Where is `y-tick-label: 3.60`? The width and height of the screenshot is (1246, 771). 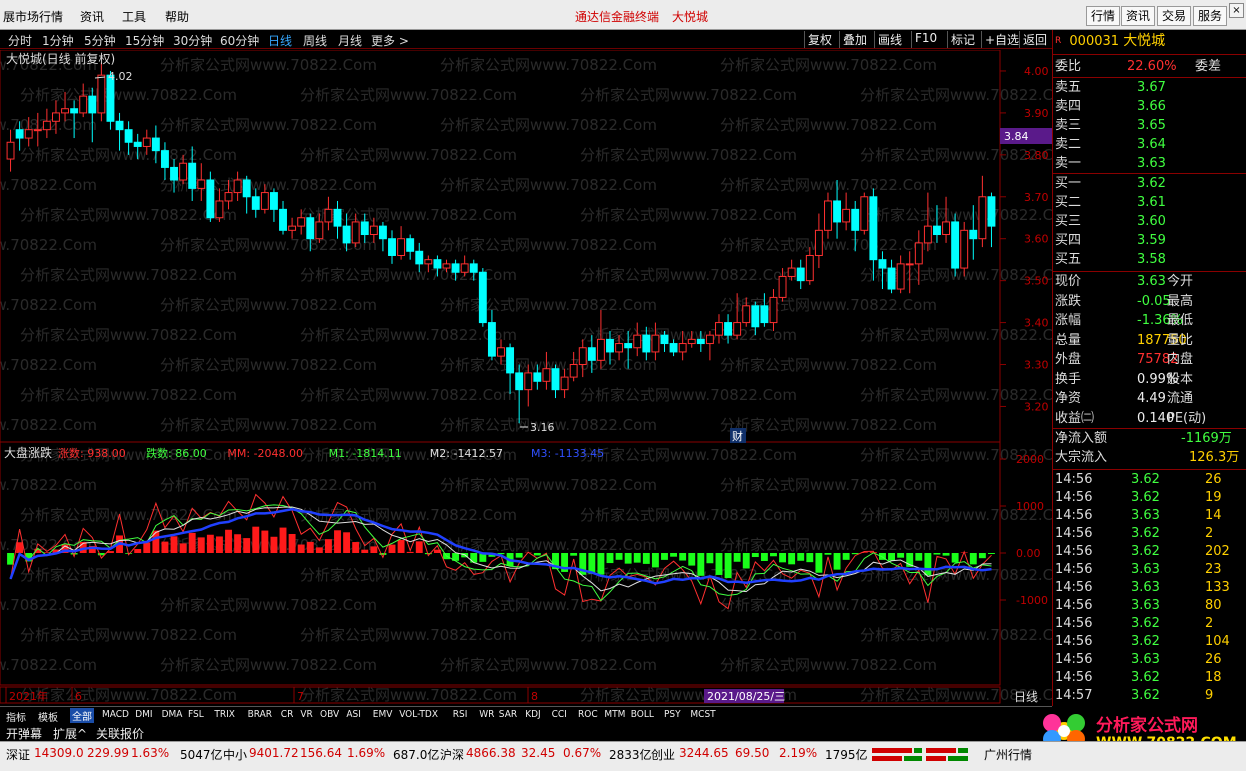 y-tick-label: 3.60 is located at coordinates (1036, 239).